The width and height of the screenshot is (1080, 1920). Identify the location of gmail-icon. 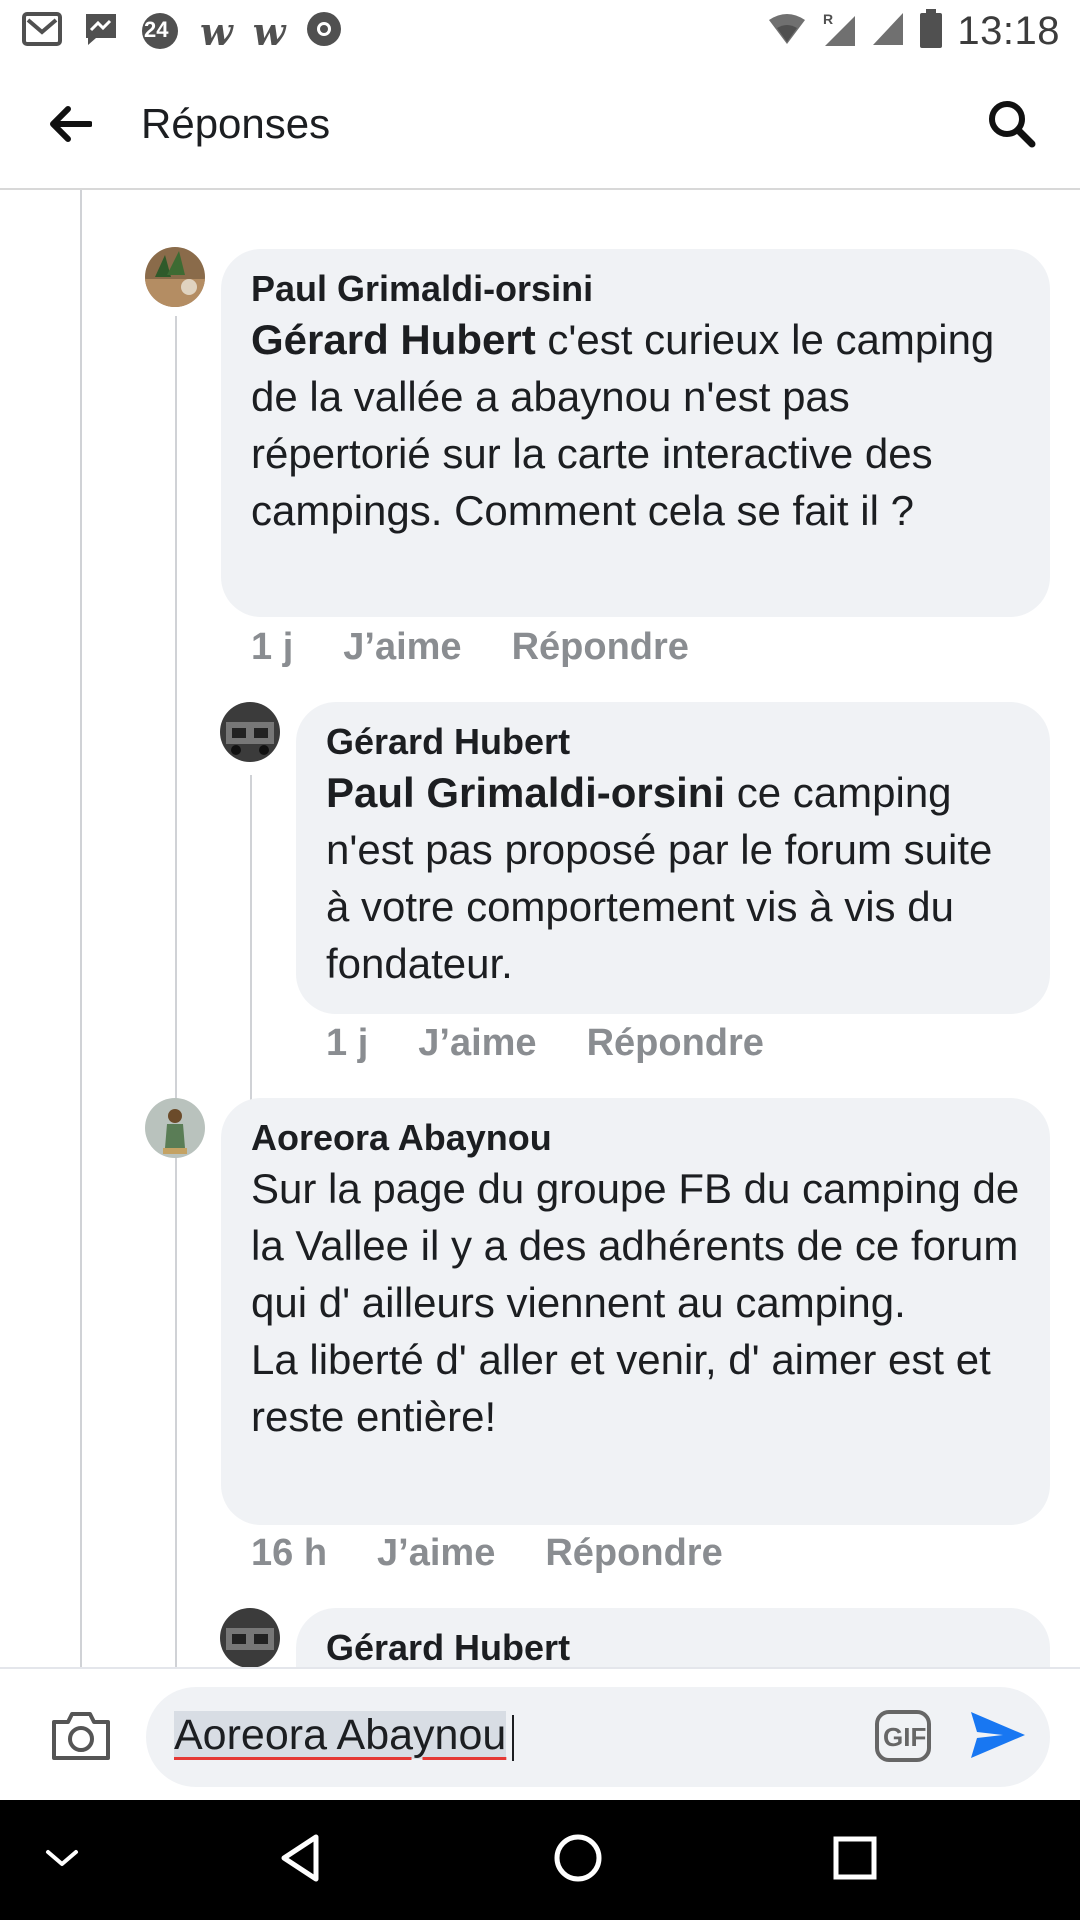
(42, 31).